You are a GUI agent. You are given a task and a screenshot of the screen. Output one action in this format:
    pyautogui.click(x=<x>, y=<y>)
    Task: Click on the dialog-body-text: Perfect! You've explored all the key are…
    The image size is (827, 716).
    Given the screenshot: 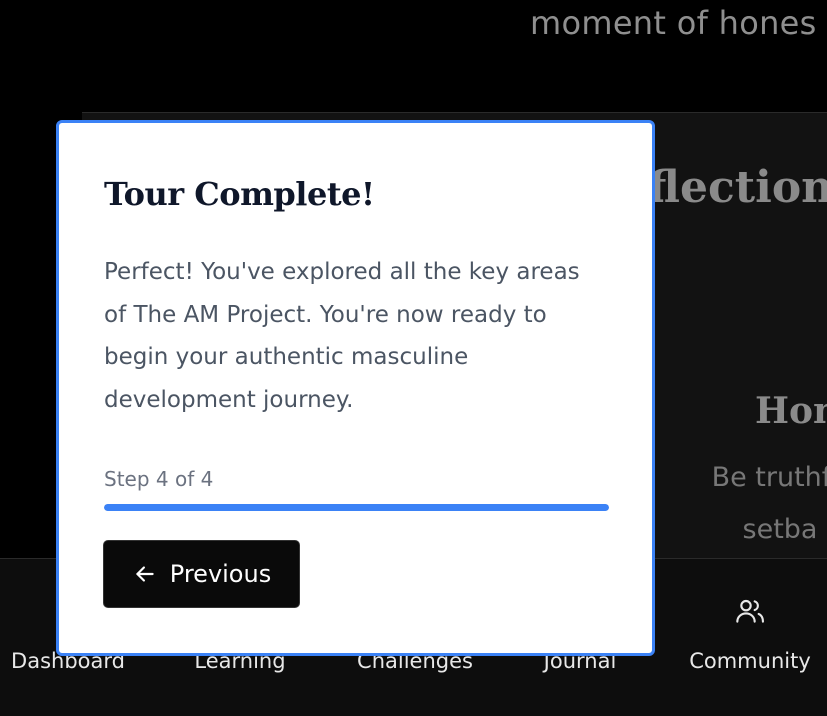 What is the action you would take?
    pyautogui.click(x=342, y=336)
    